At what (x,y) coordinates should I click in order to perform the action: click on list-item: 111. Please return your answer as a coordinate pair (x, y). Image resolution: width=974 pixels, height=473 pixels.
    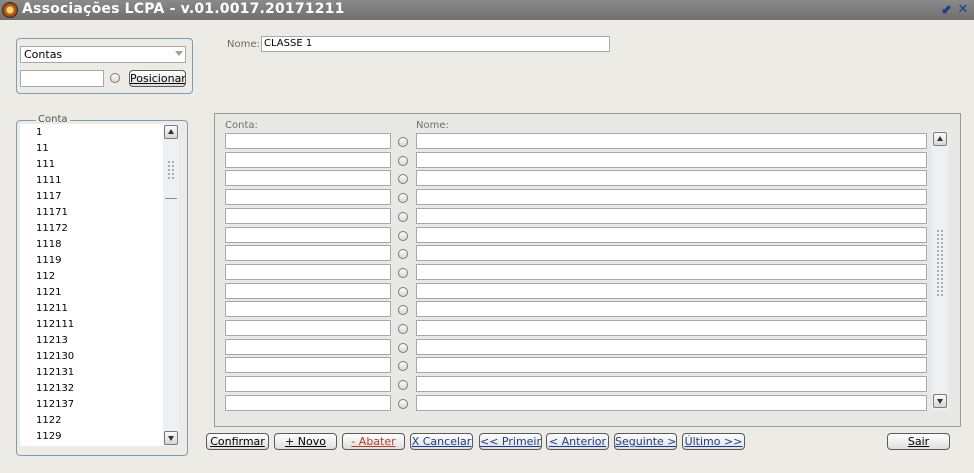
    Looking at the image, I should click on (45, 164).